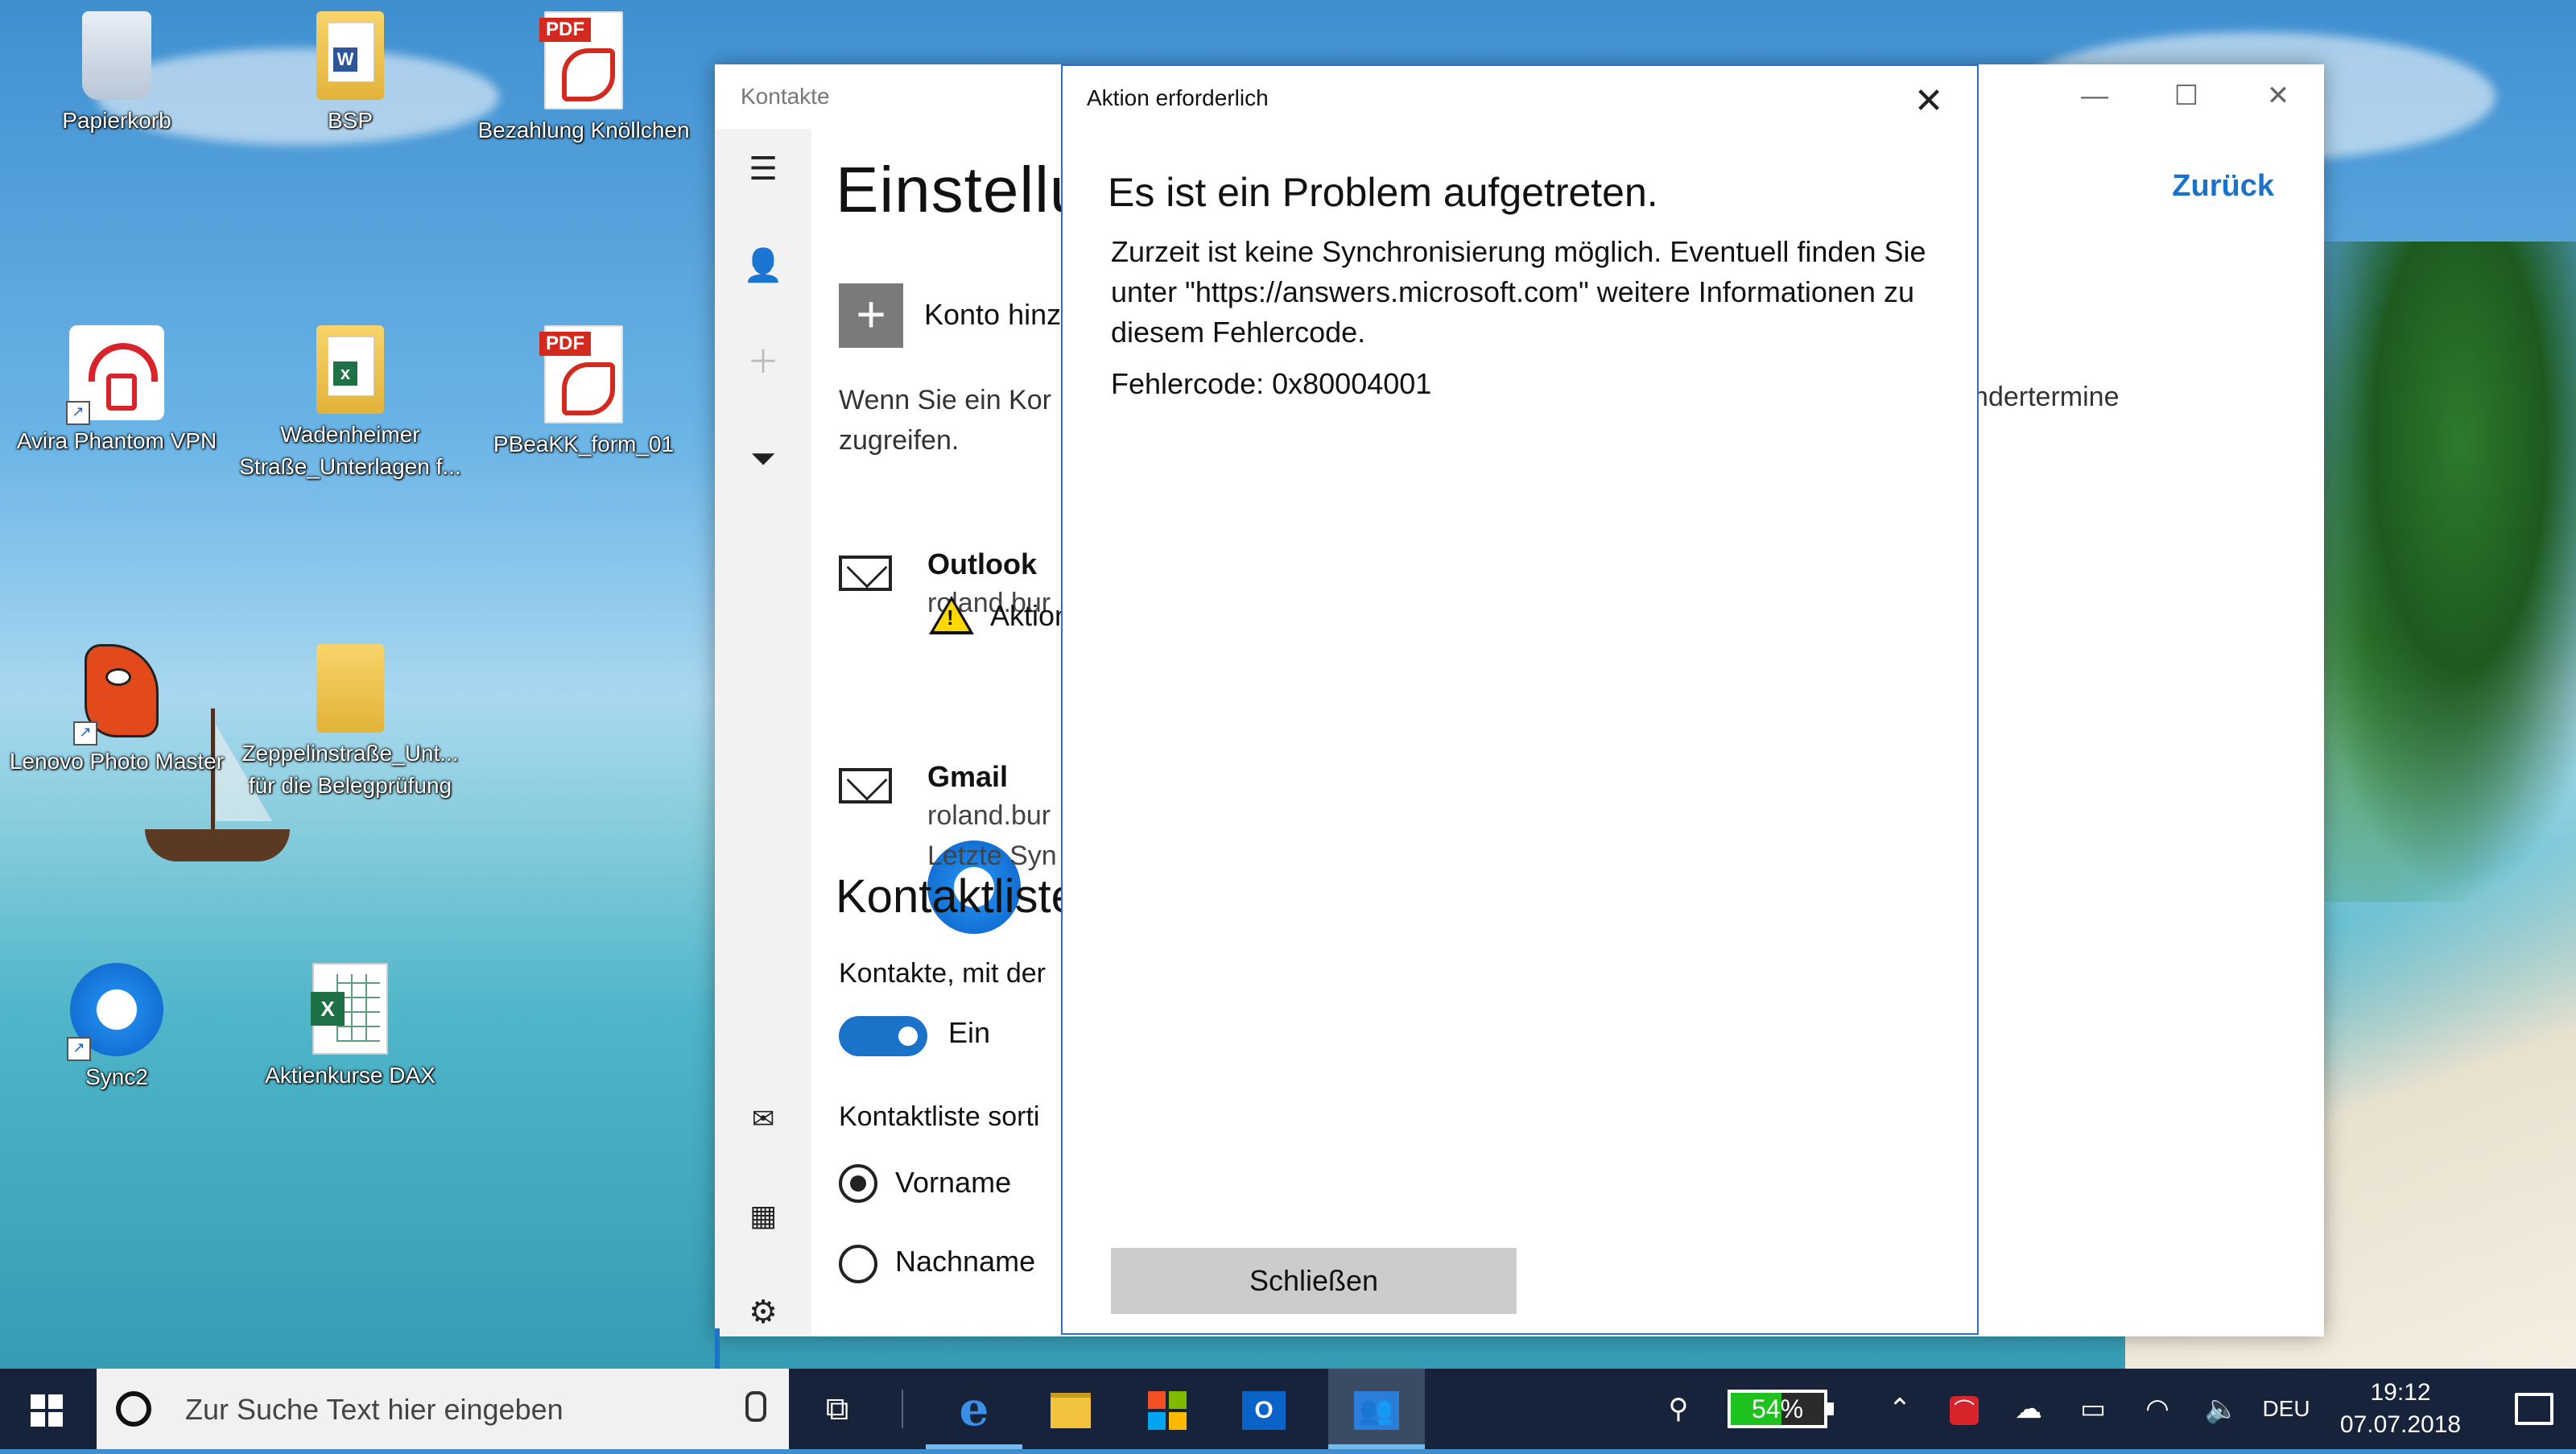  What do you see at coordinates (902, 1409) in the screenshot?
I see `taskbar-separator` at bounding box center [902, 1409].